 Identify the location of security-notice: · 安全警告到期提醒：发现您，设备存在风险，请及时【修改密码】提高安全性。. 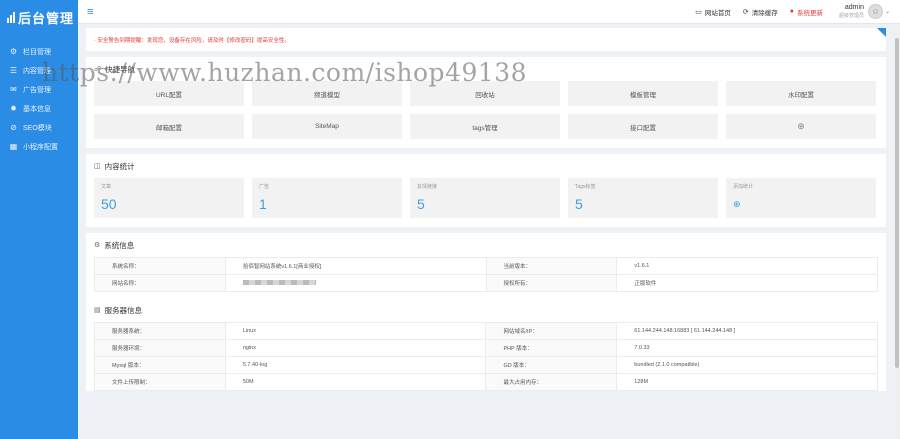
(486, 39).